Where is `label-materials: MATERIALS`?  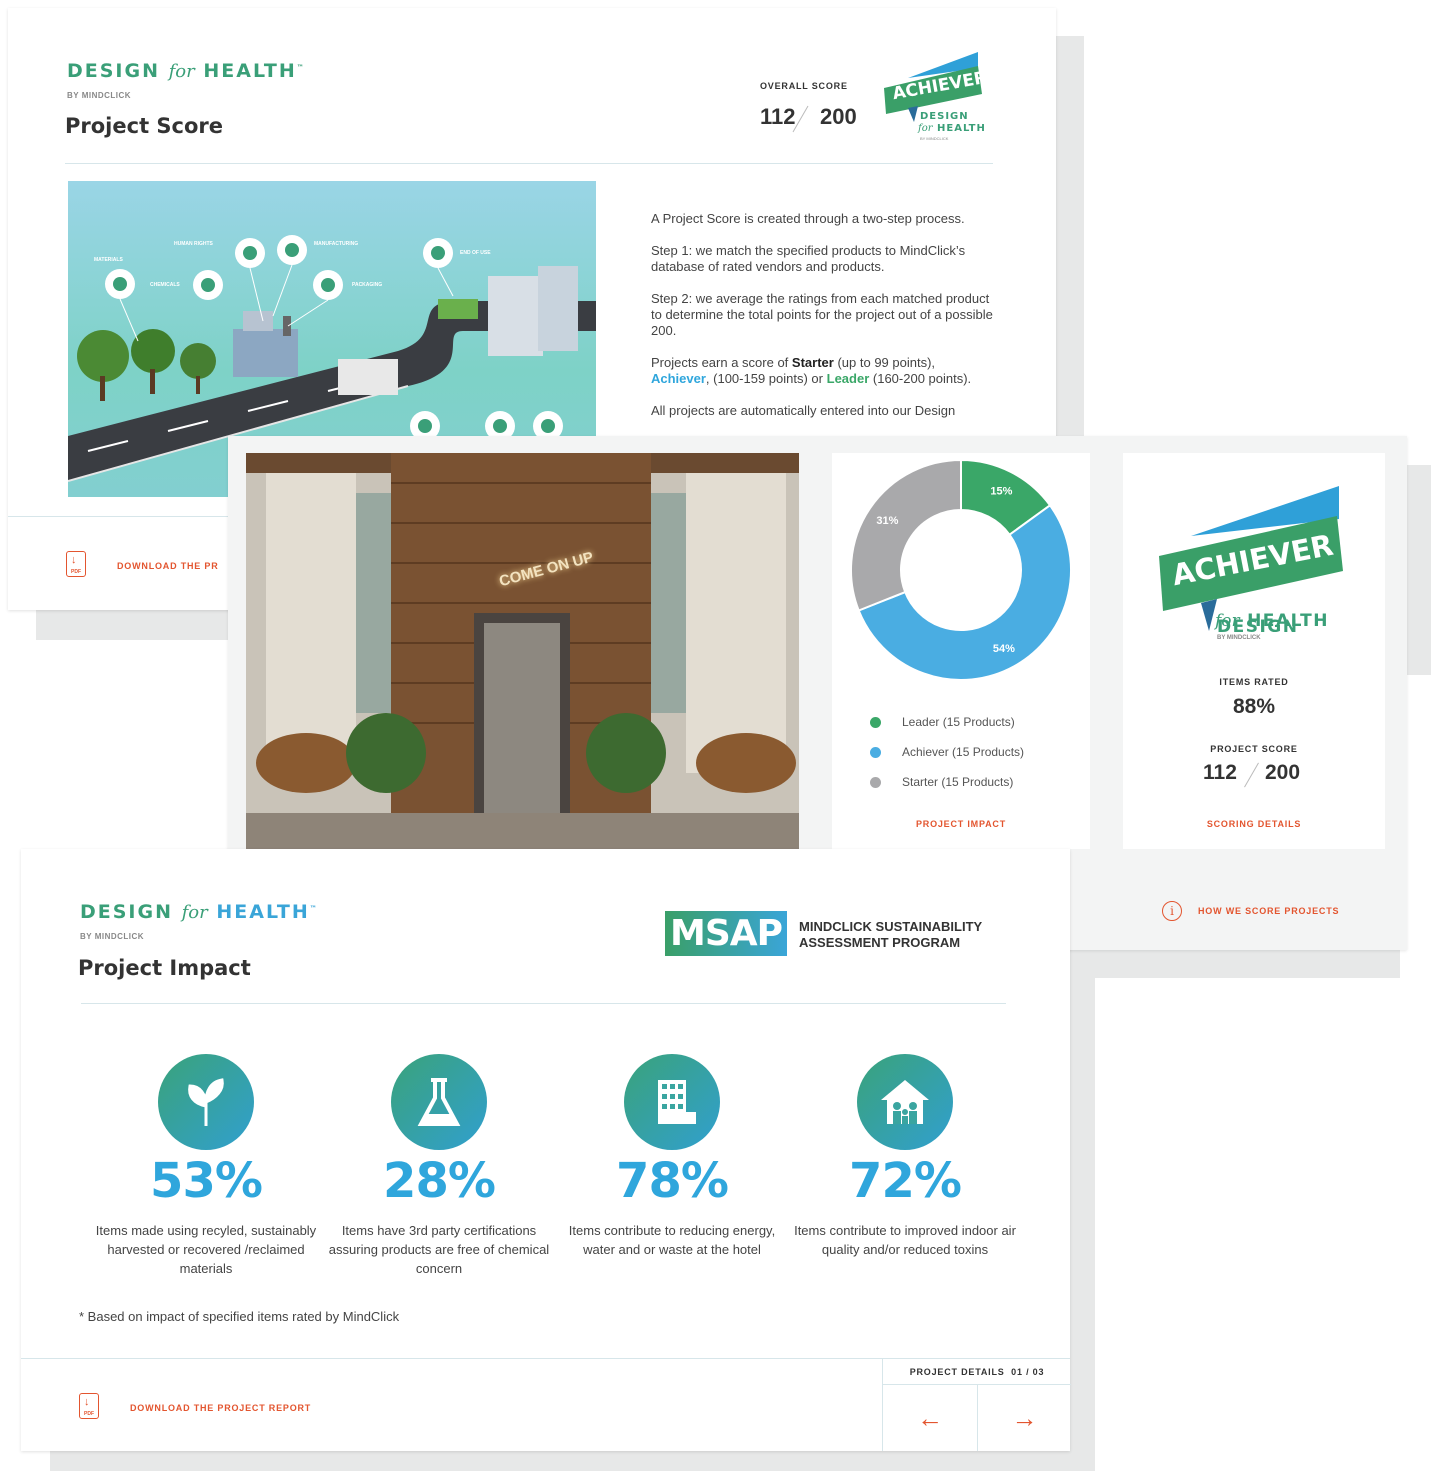 label-materials: MATERIALS is located at coordinates (108, 260).